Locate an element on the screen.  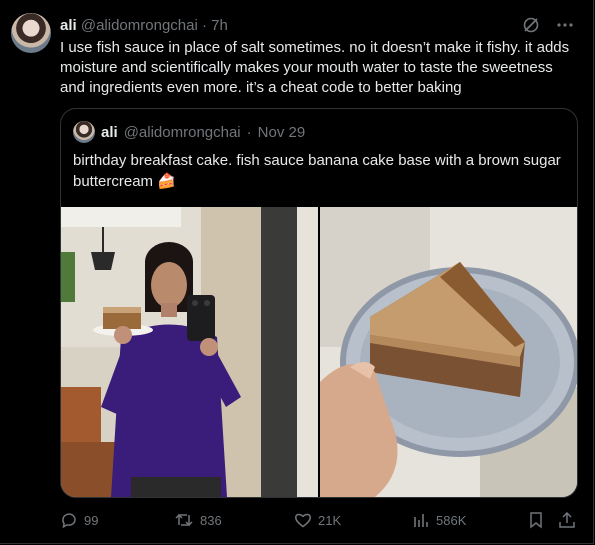
bookmark-icon is located at coordinates (536, 520).